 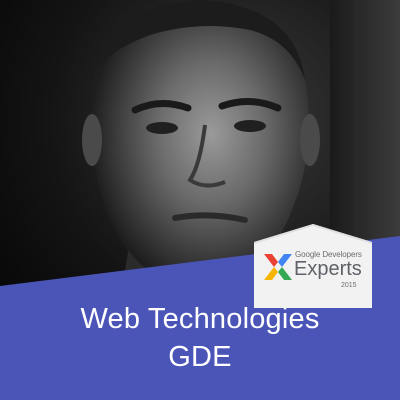 What do you see at coordinates (200, 357) in the screenshot?
I see `banner-subtitle: GDE` at bounding box center [200, 357].